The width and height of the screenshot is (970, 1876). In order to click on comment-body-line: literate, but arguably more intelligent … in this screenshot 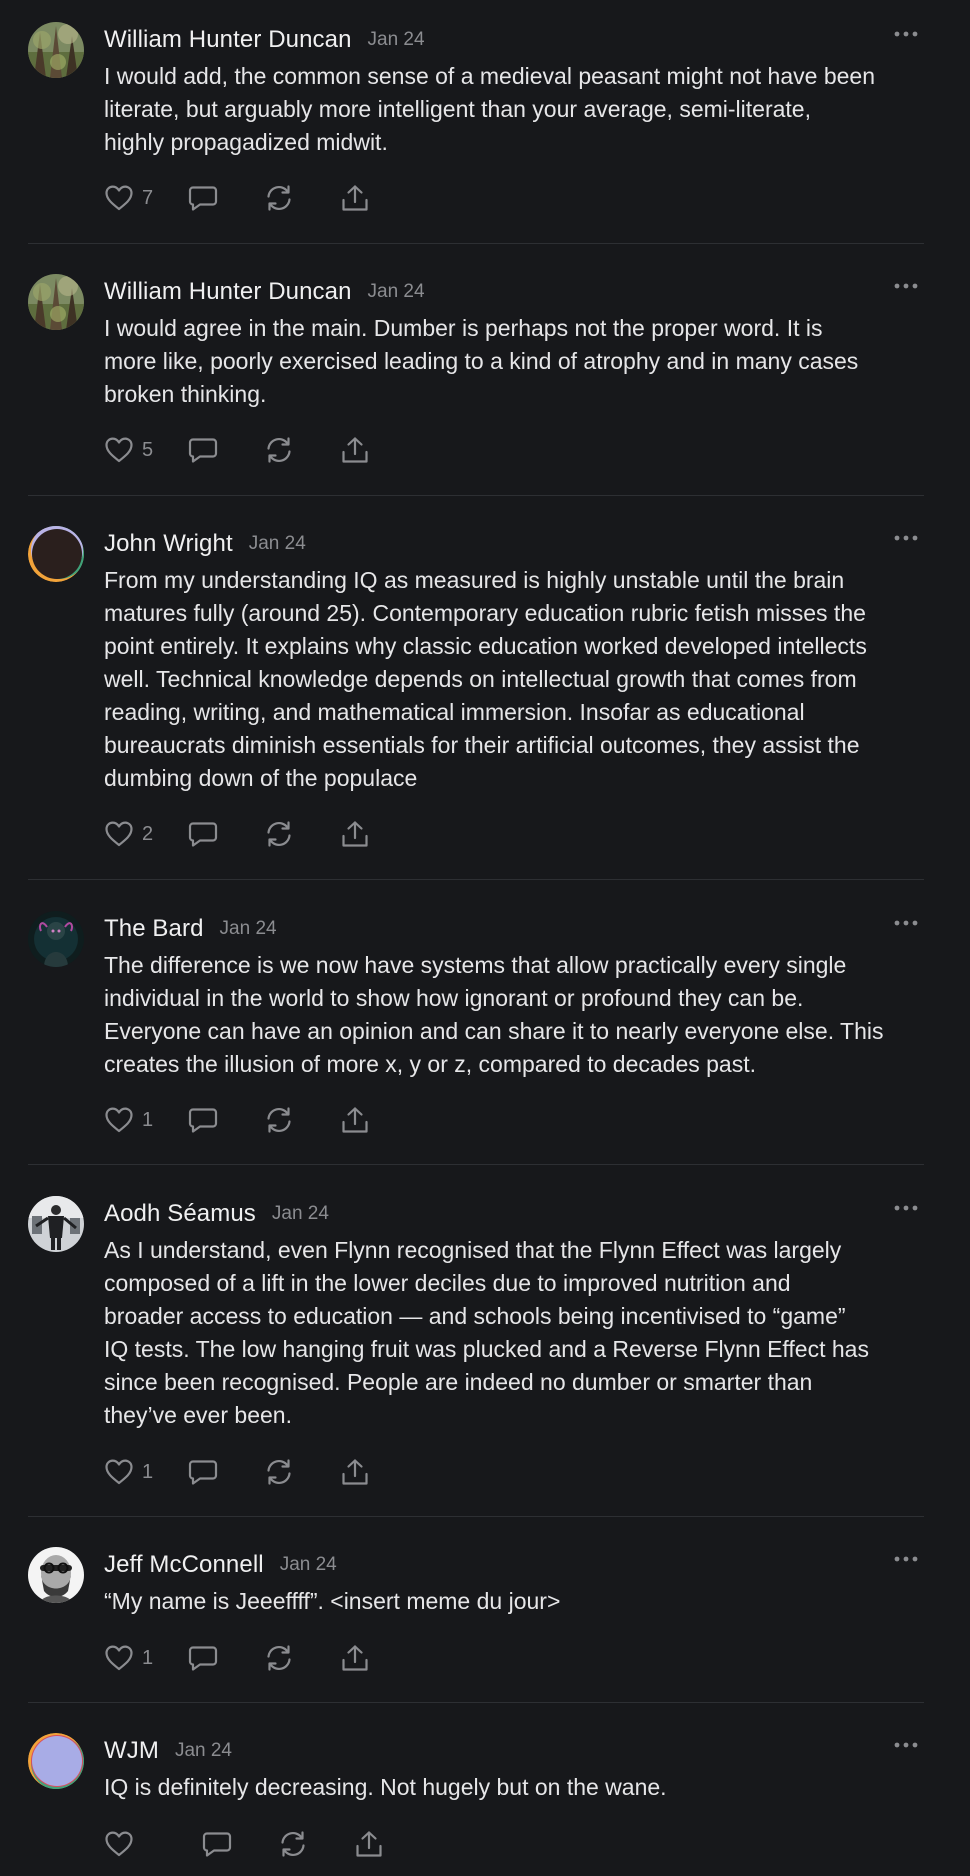, I will do `click(457, 109)`.